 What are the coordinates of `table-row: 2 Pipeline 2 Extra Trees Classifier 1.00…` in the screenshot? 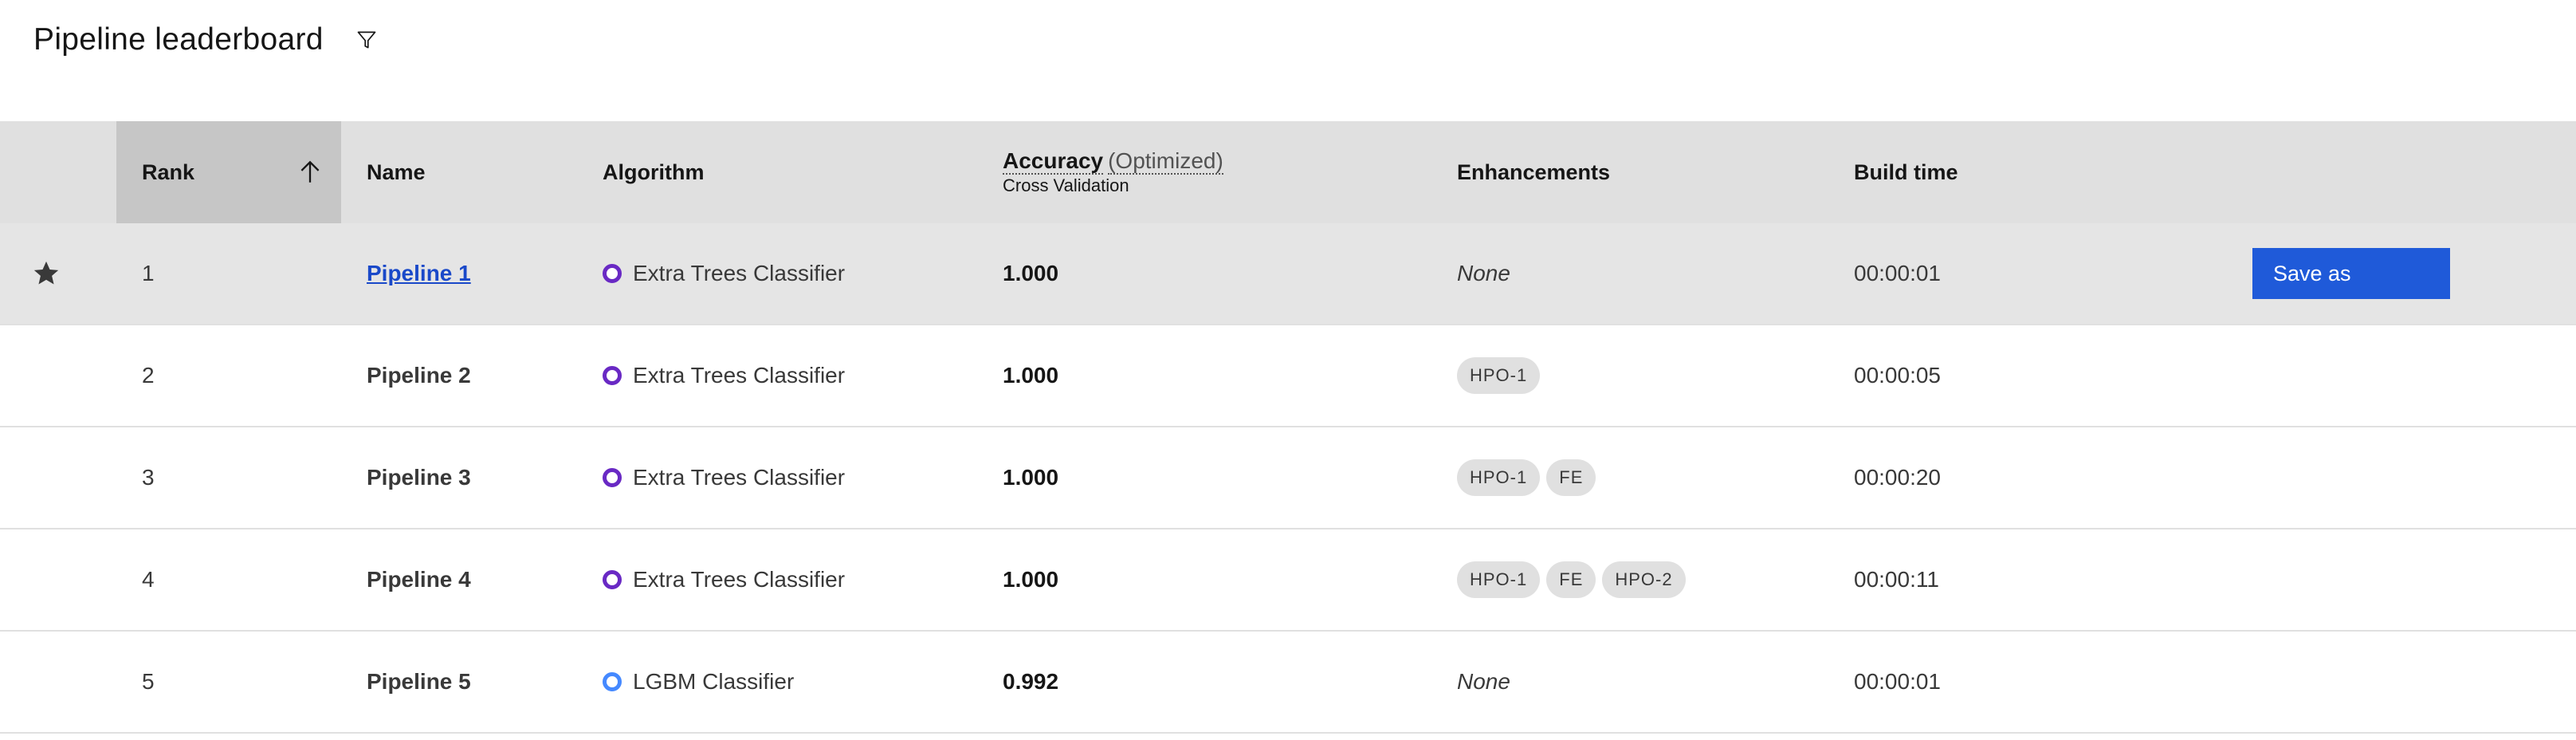 It's located at (1288, 376).